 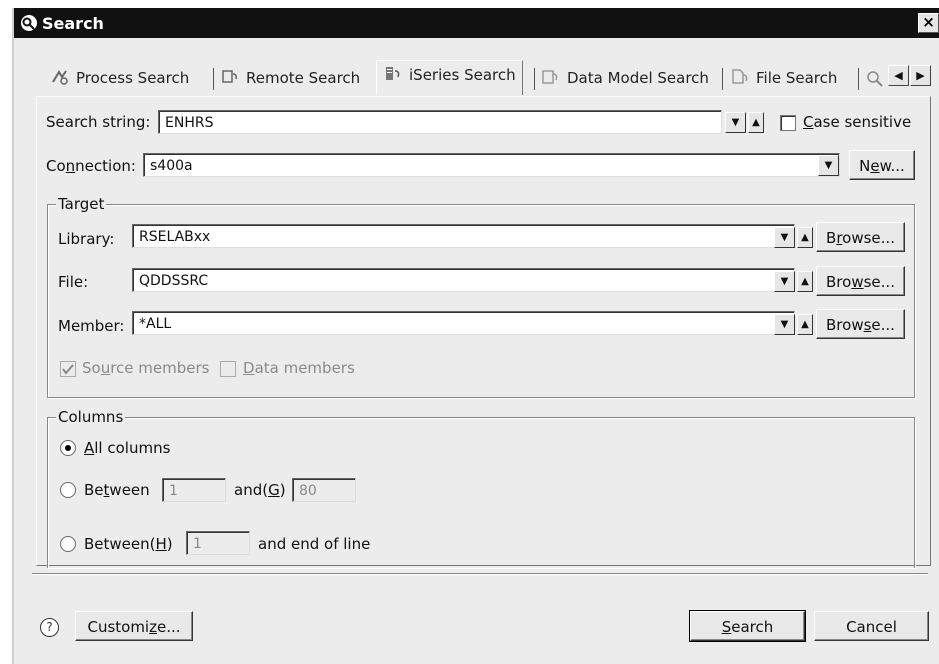 What do you see at coordinates (871, 626) in the screenshot?
I see `cancel-button: Cancel` at bounding box center [871, 626].